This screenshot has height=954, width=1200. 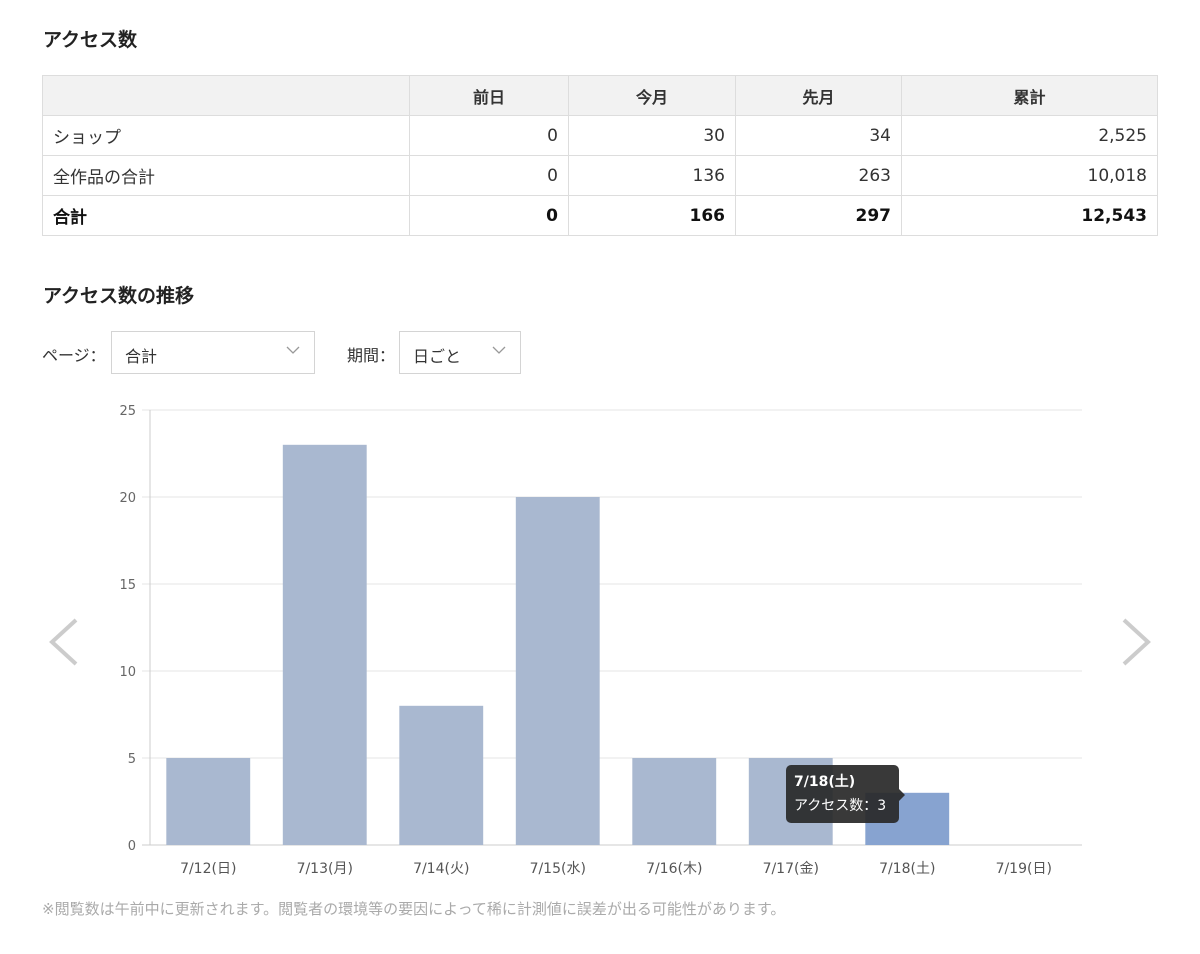 I want to click on next-period-arrow-icon, so click(x=1137, y=642).